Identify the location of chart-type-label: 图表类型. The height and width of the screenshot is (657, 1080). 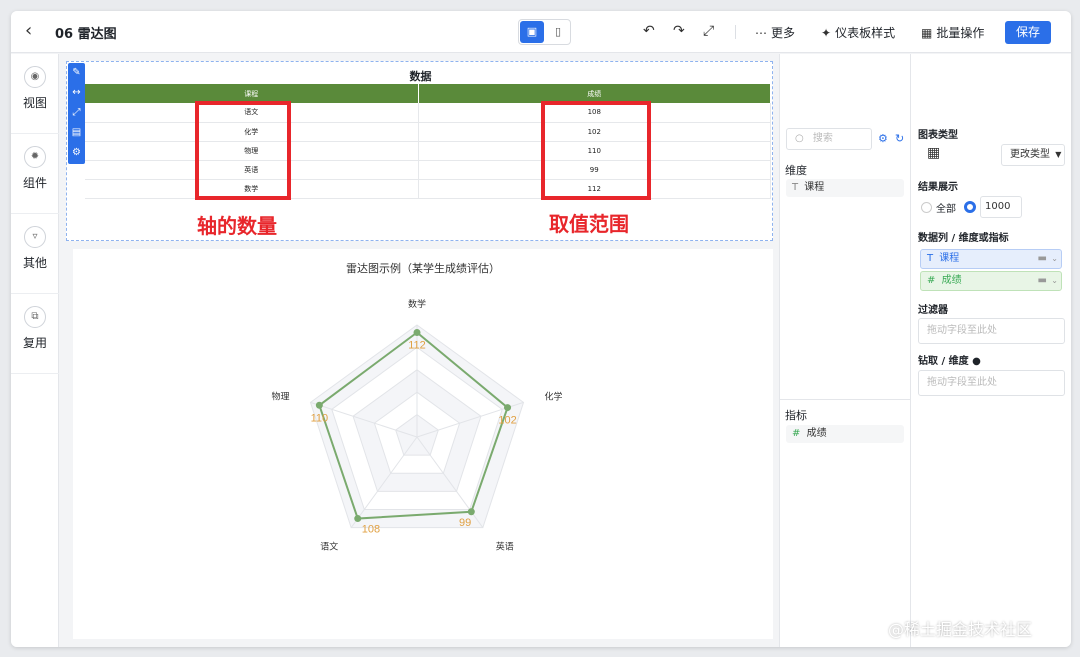
(938, 135).